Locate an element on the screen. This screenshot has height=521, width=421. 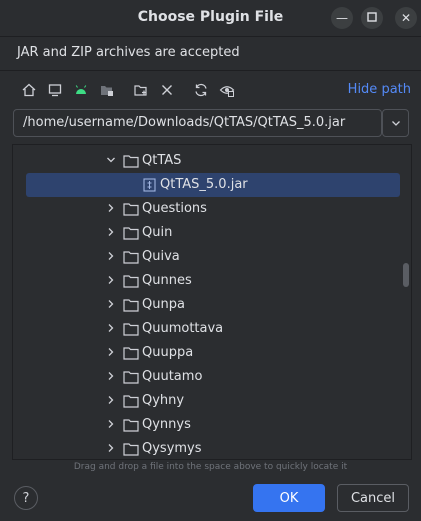
tree-item-label: QtTAS is located at coordinates (162, 160).